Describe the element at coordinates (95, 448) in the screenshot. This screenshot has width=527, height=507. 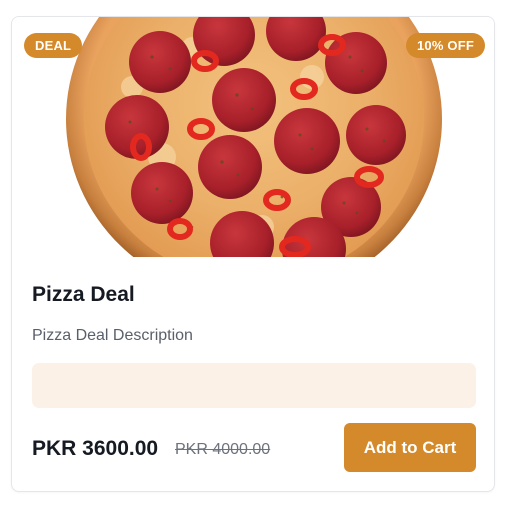
I see `current-price: PKR 3600.00` at that location.